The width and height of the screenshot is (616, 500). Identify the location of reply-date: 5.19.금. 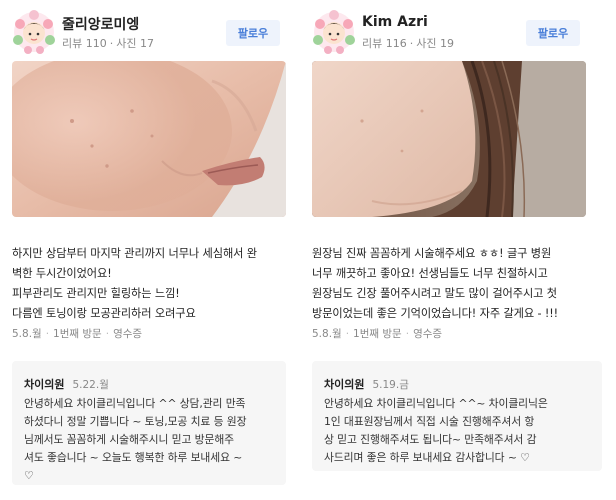
(390, 385).